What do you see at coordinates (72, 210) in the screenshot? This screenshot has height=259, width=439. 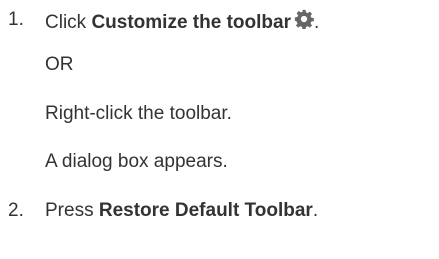 I see `step-2-prefix: Press` at bounding box center [72, 210].